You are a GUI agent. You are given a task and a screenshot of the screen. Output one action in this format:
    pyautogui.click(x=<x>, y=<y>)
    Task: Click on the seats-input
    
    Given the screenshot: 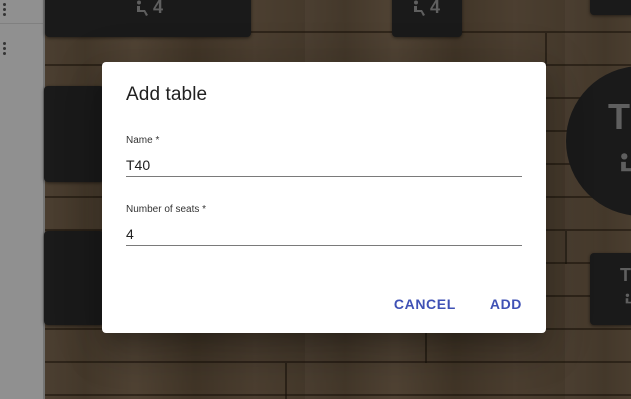 What is the action you would take?
    pyautogui.click(x=324, y=234)
    